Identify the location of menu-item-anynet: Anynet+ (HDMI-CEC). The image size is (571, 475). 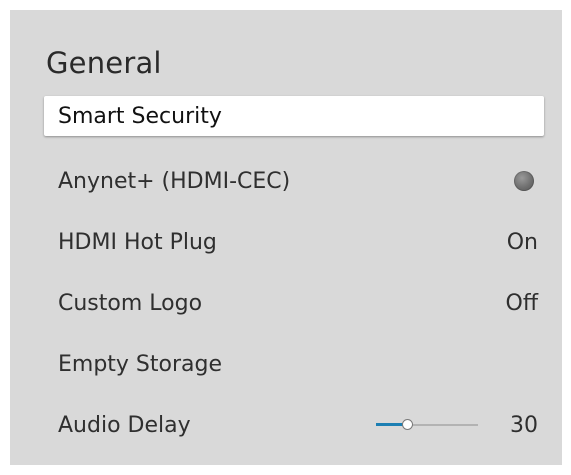
(294, 181).